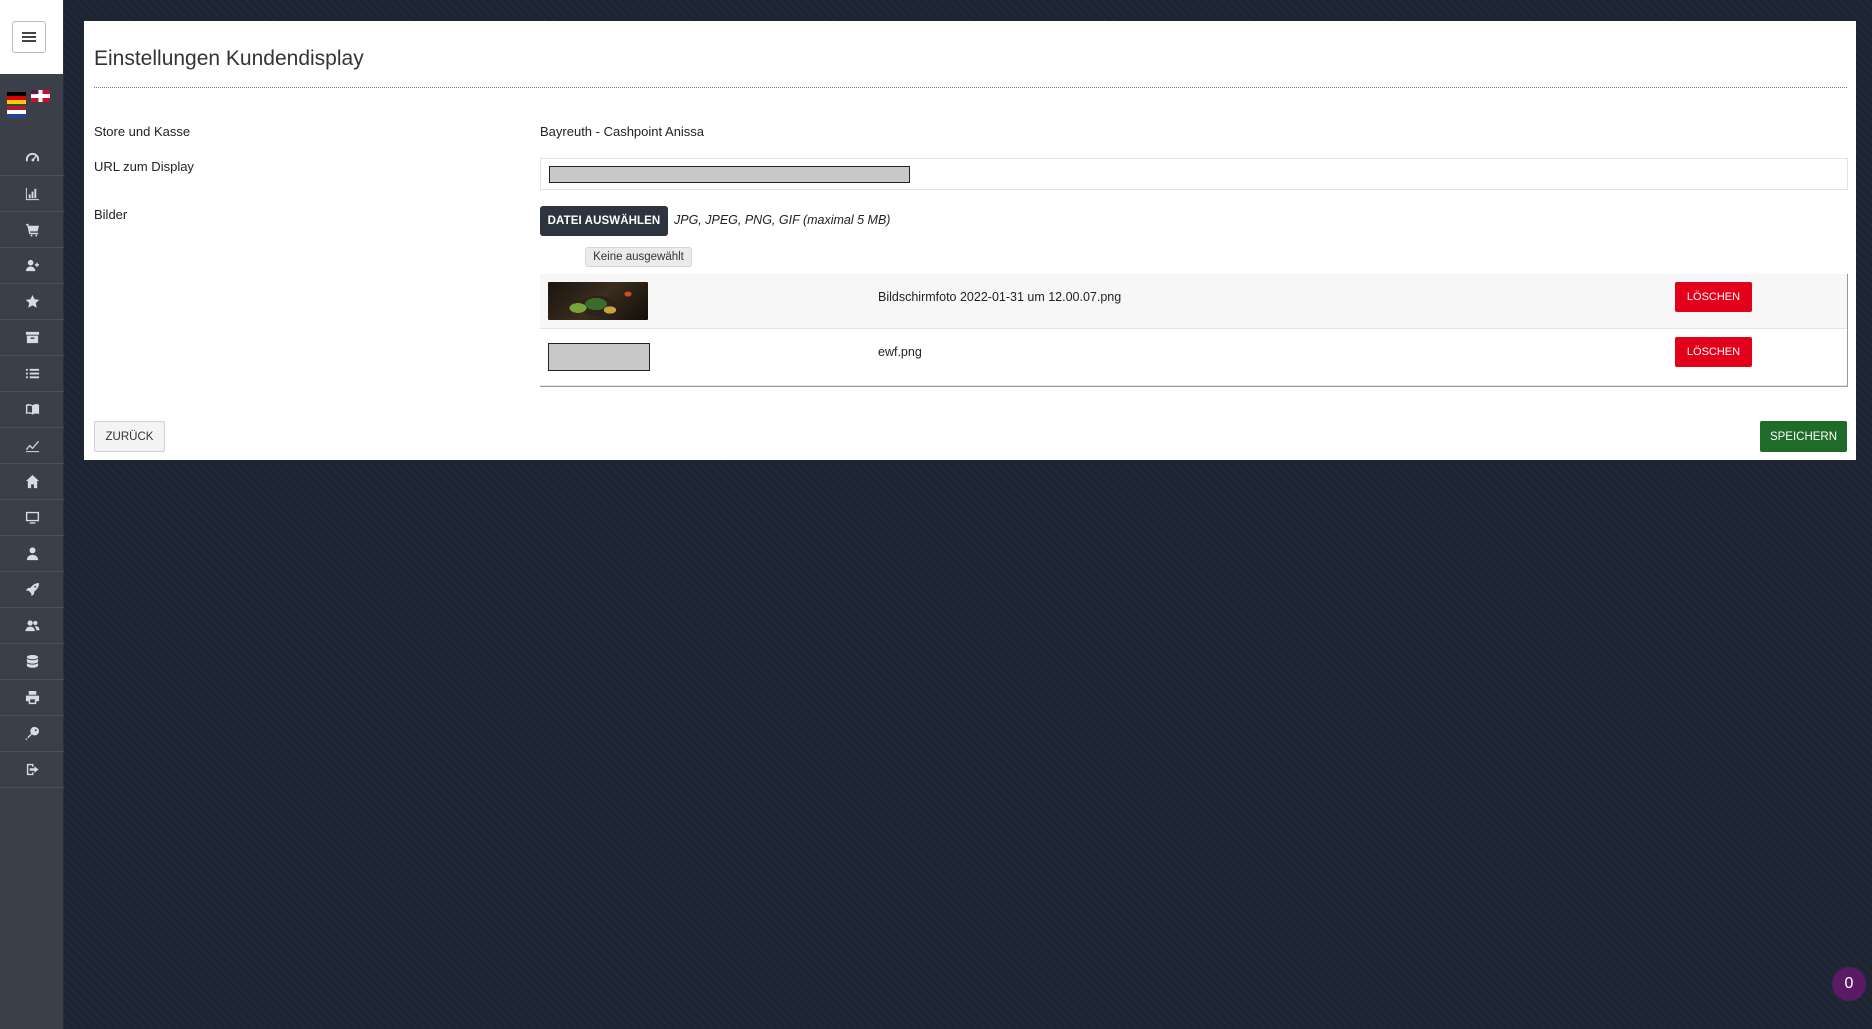 The width and height of the screenshot is (1872, 1029). What do you see at coordinates (40, 96) in the screenshot?
I see `flag-uk-icon` at bounding box center [40, 96].